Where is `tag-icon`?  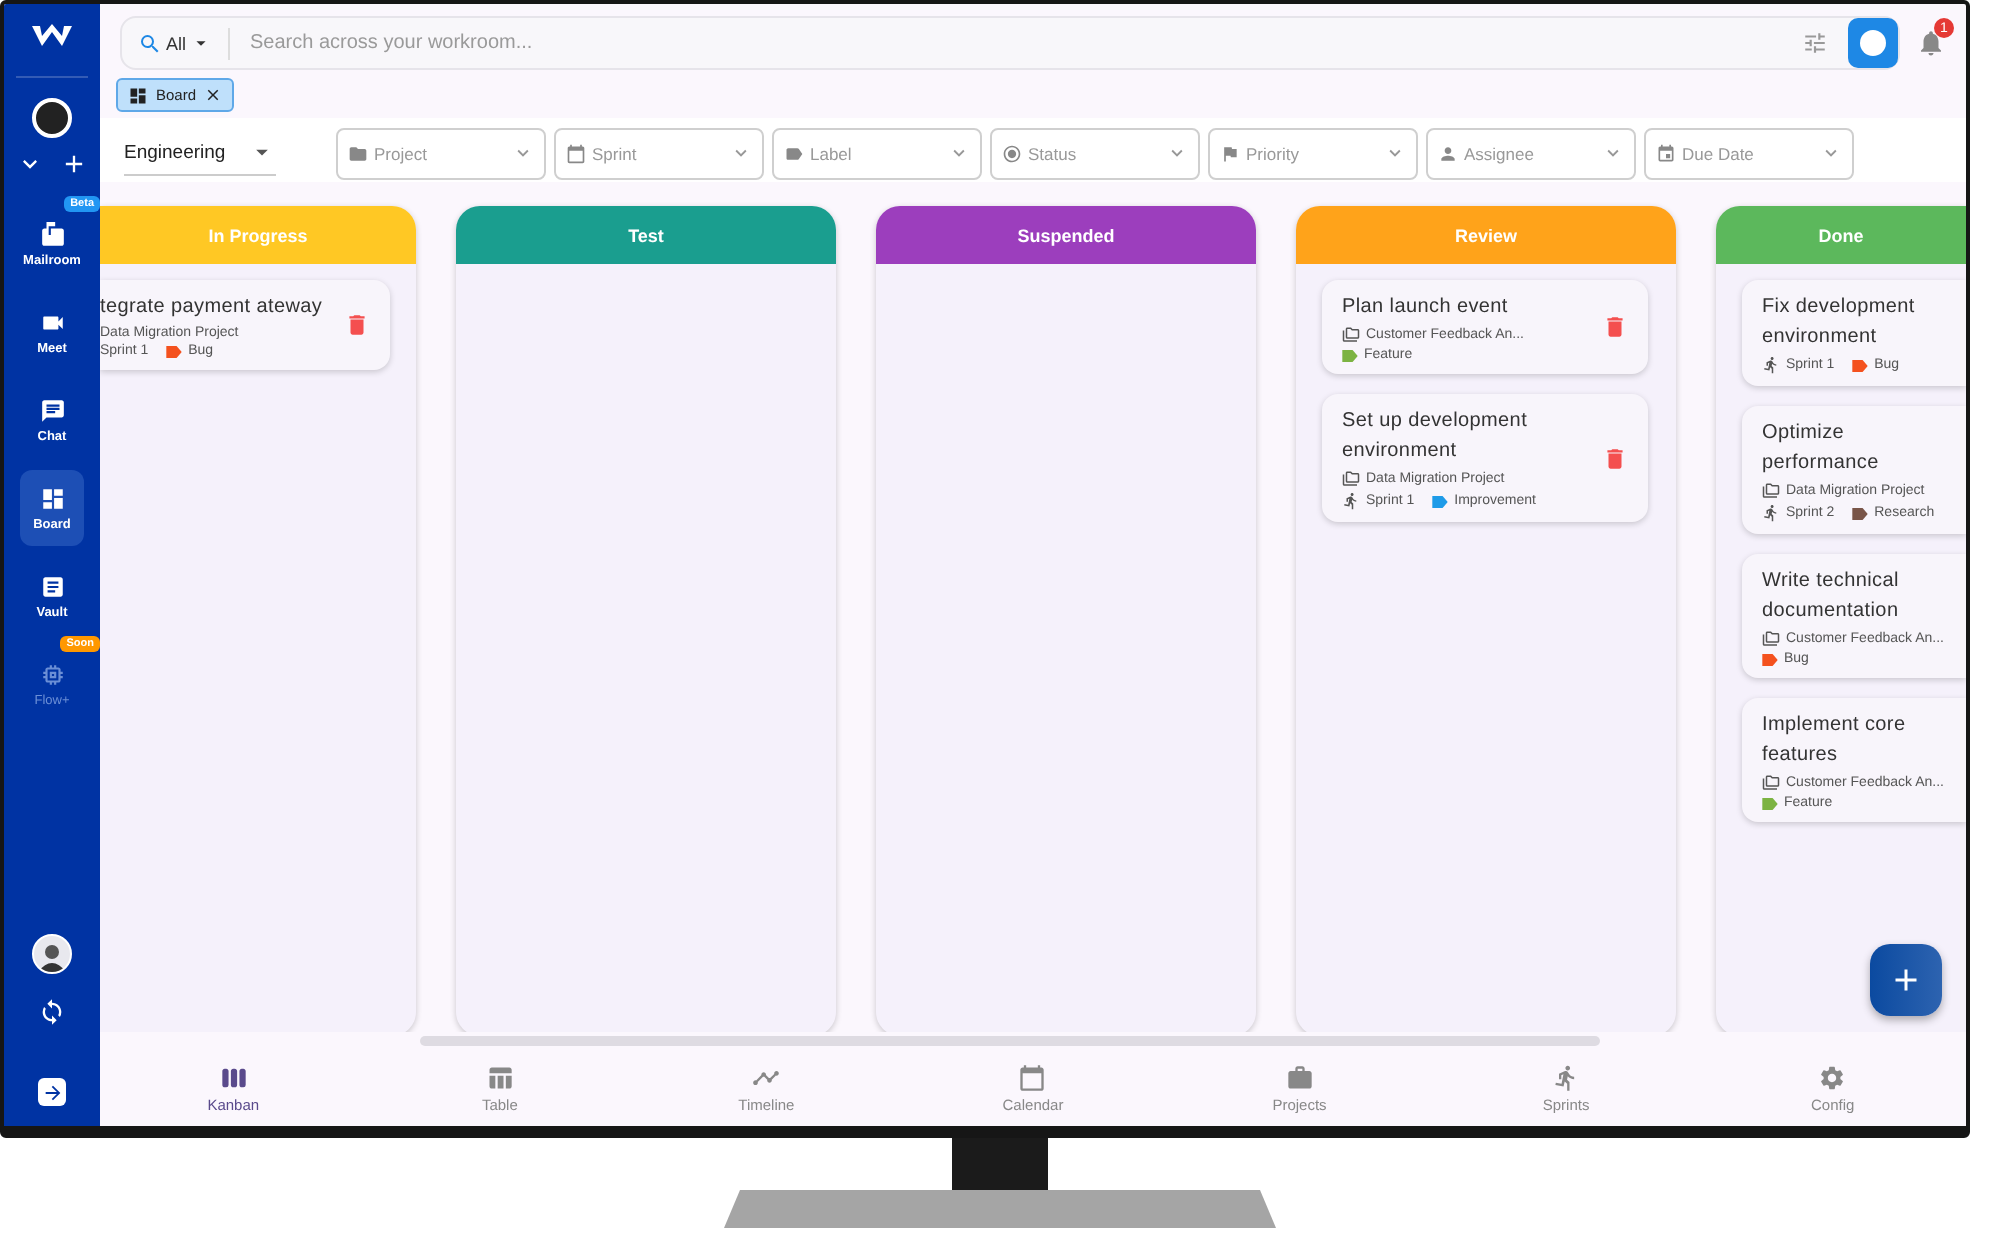 tag-icon is located at coordinates (794, 153).